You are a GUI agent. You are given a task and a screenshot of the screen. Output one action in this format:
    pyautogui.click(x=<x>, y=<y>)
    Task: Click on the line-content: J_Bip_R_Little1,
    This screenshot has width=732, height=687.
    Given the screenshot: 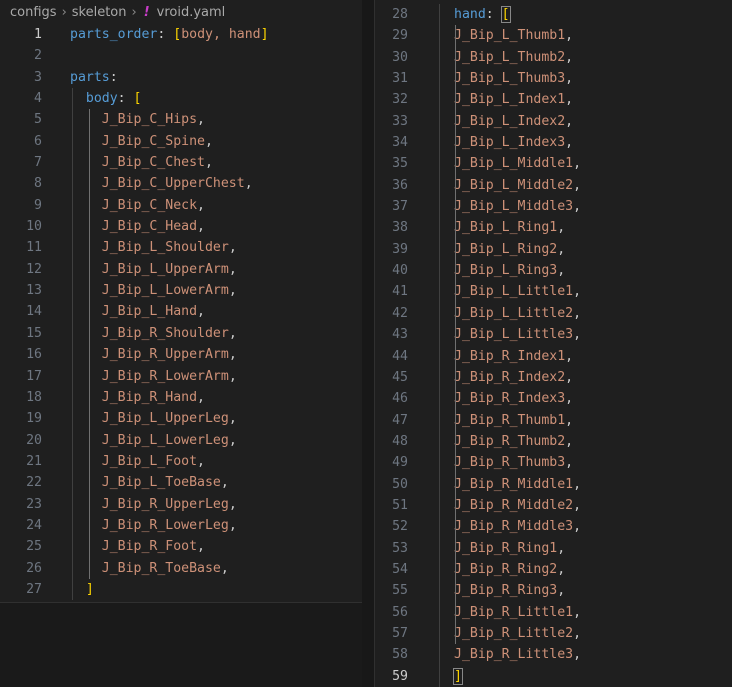 What is the action you would take?
    pyautogui.click(x=517, y=612)
    